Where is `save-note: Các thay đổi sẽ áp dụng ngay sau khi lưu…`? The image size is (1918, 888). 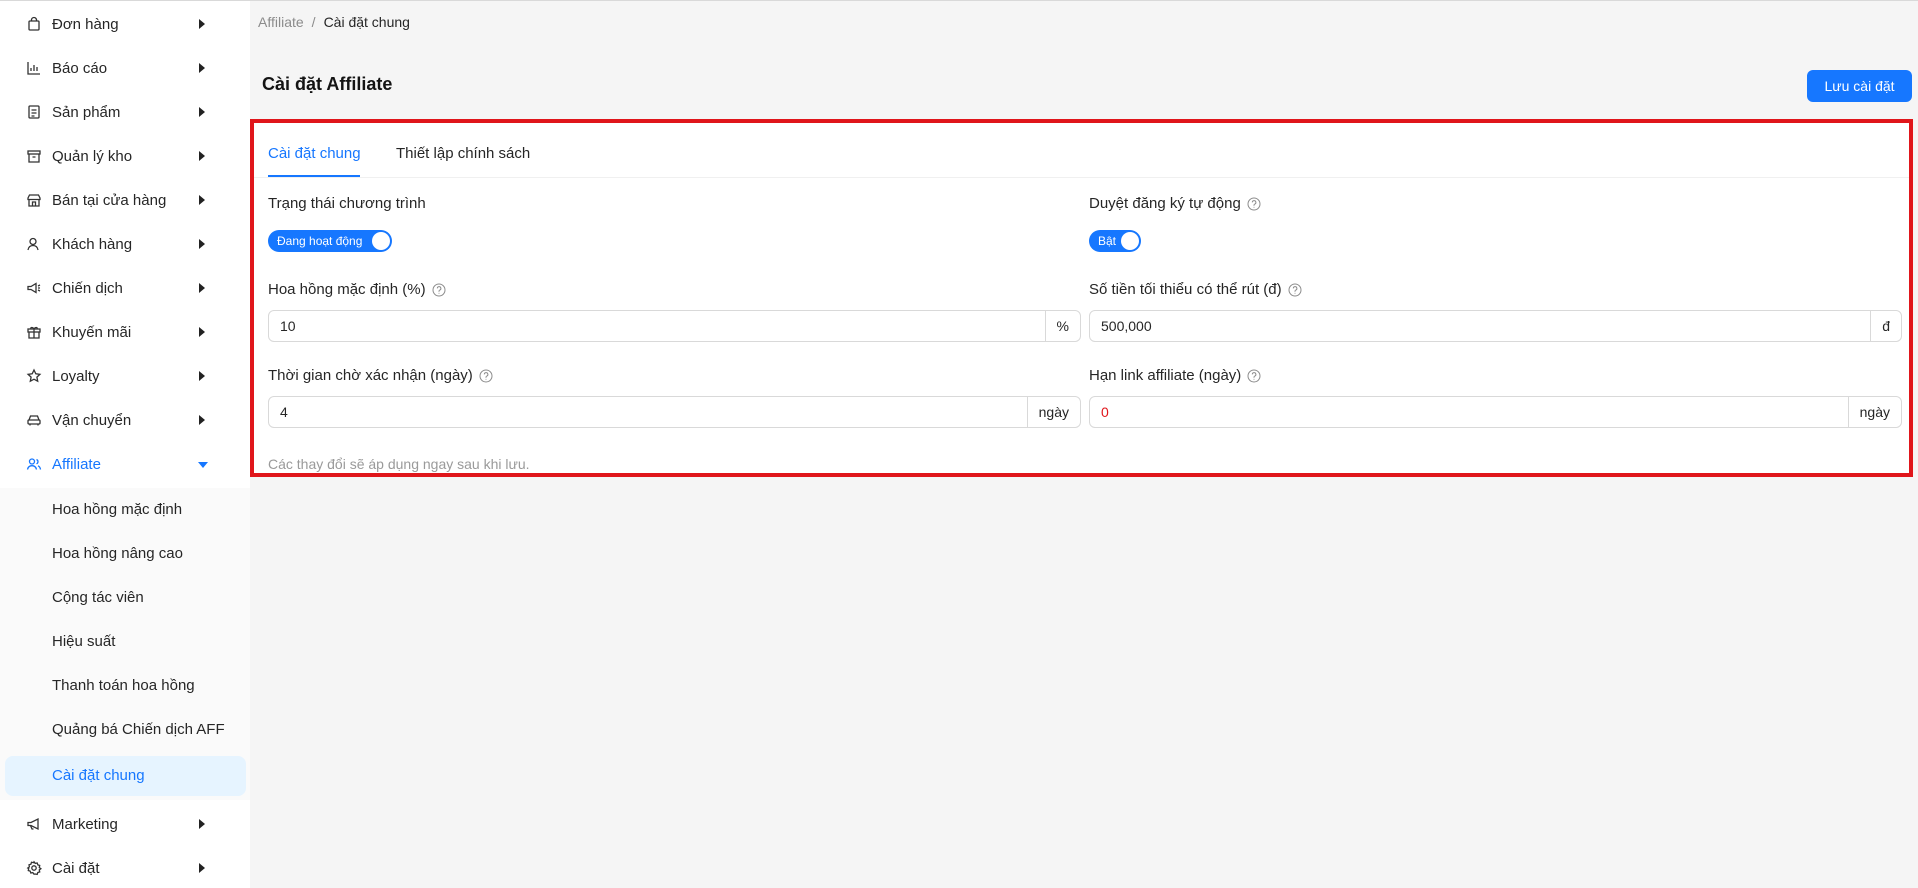
save-note: Các thay đổi sẽ áp dụng ngay sau khi lưu… is located at coordinates (399, 464).